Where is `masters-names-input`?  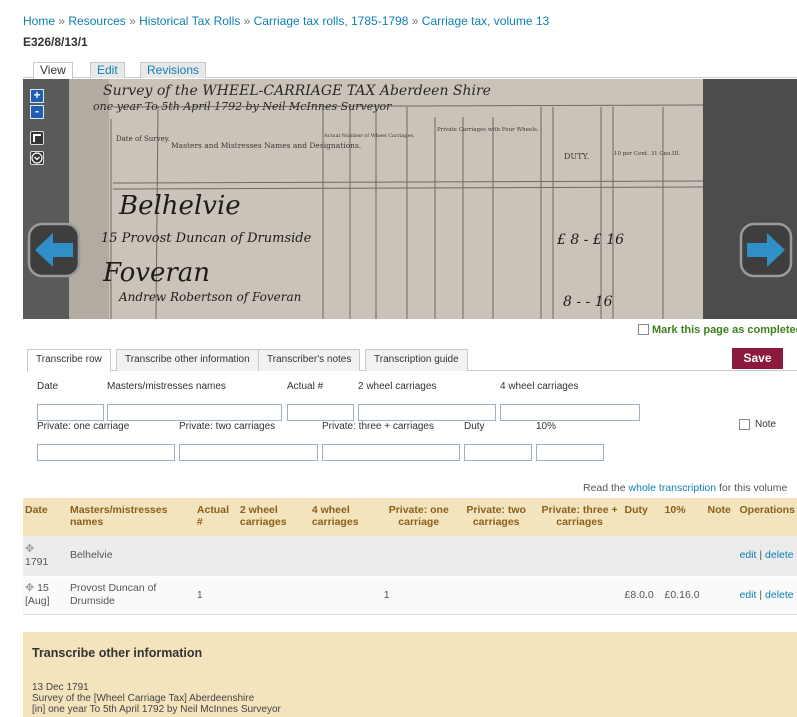 masters-names-input is located at coordinates (194, 412).